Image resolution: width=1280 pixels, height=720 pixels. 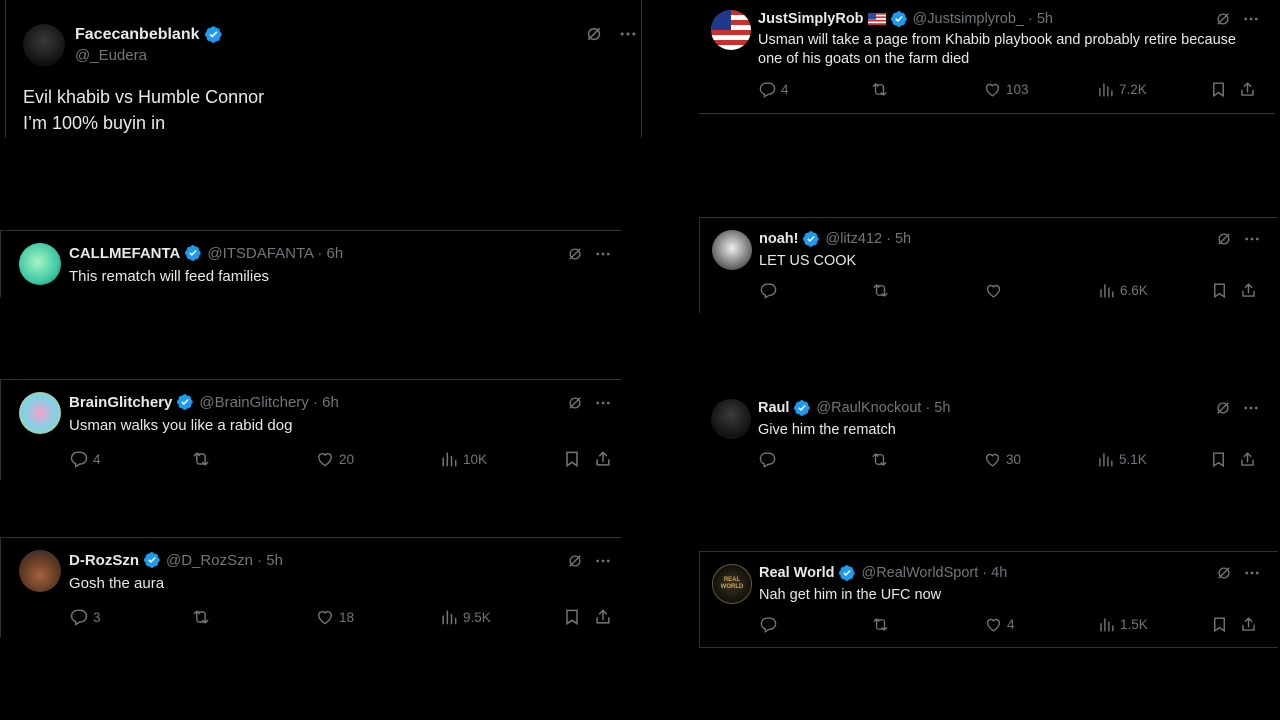 I want to click on views-button: 1.5K, so click(x=1122, y=624).